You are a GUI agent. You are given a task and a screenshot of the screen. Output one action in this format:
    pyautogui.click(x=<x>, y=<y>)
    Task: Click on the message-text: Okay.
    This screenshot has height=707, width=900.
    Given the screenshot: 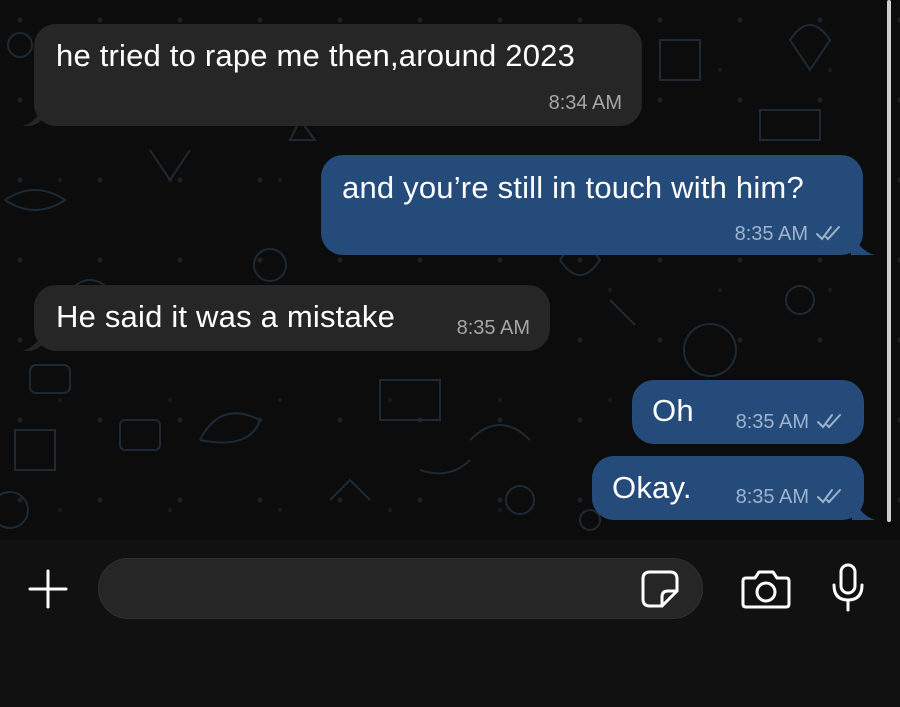 What is the action you would take?
    pyautogui.click(x=652, y=487)
    